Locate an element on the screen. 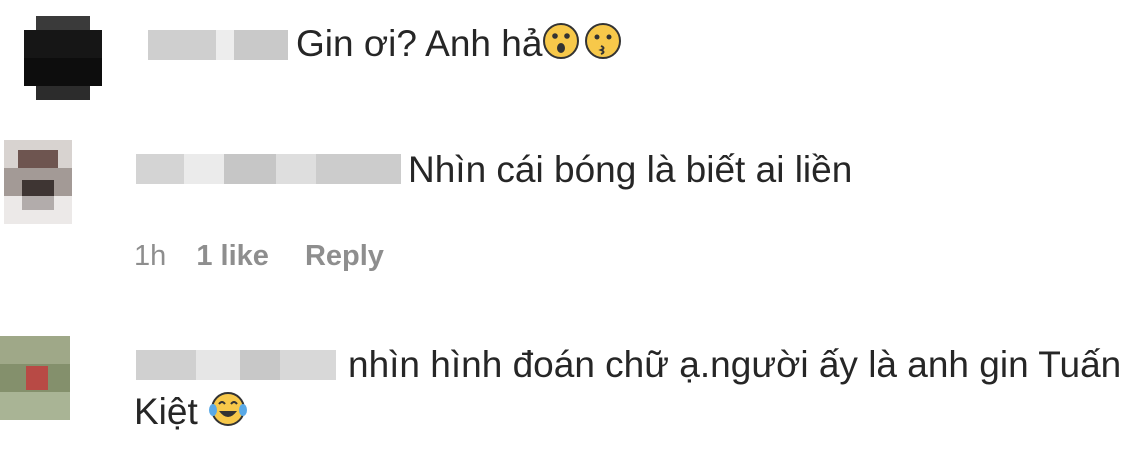 This screenshot has width=1122, height=457. hushed-face-emoji is located at coordinates (561, 46).